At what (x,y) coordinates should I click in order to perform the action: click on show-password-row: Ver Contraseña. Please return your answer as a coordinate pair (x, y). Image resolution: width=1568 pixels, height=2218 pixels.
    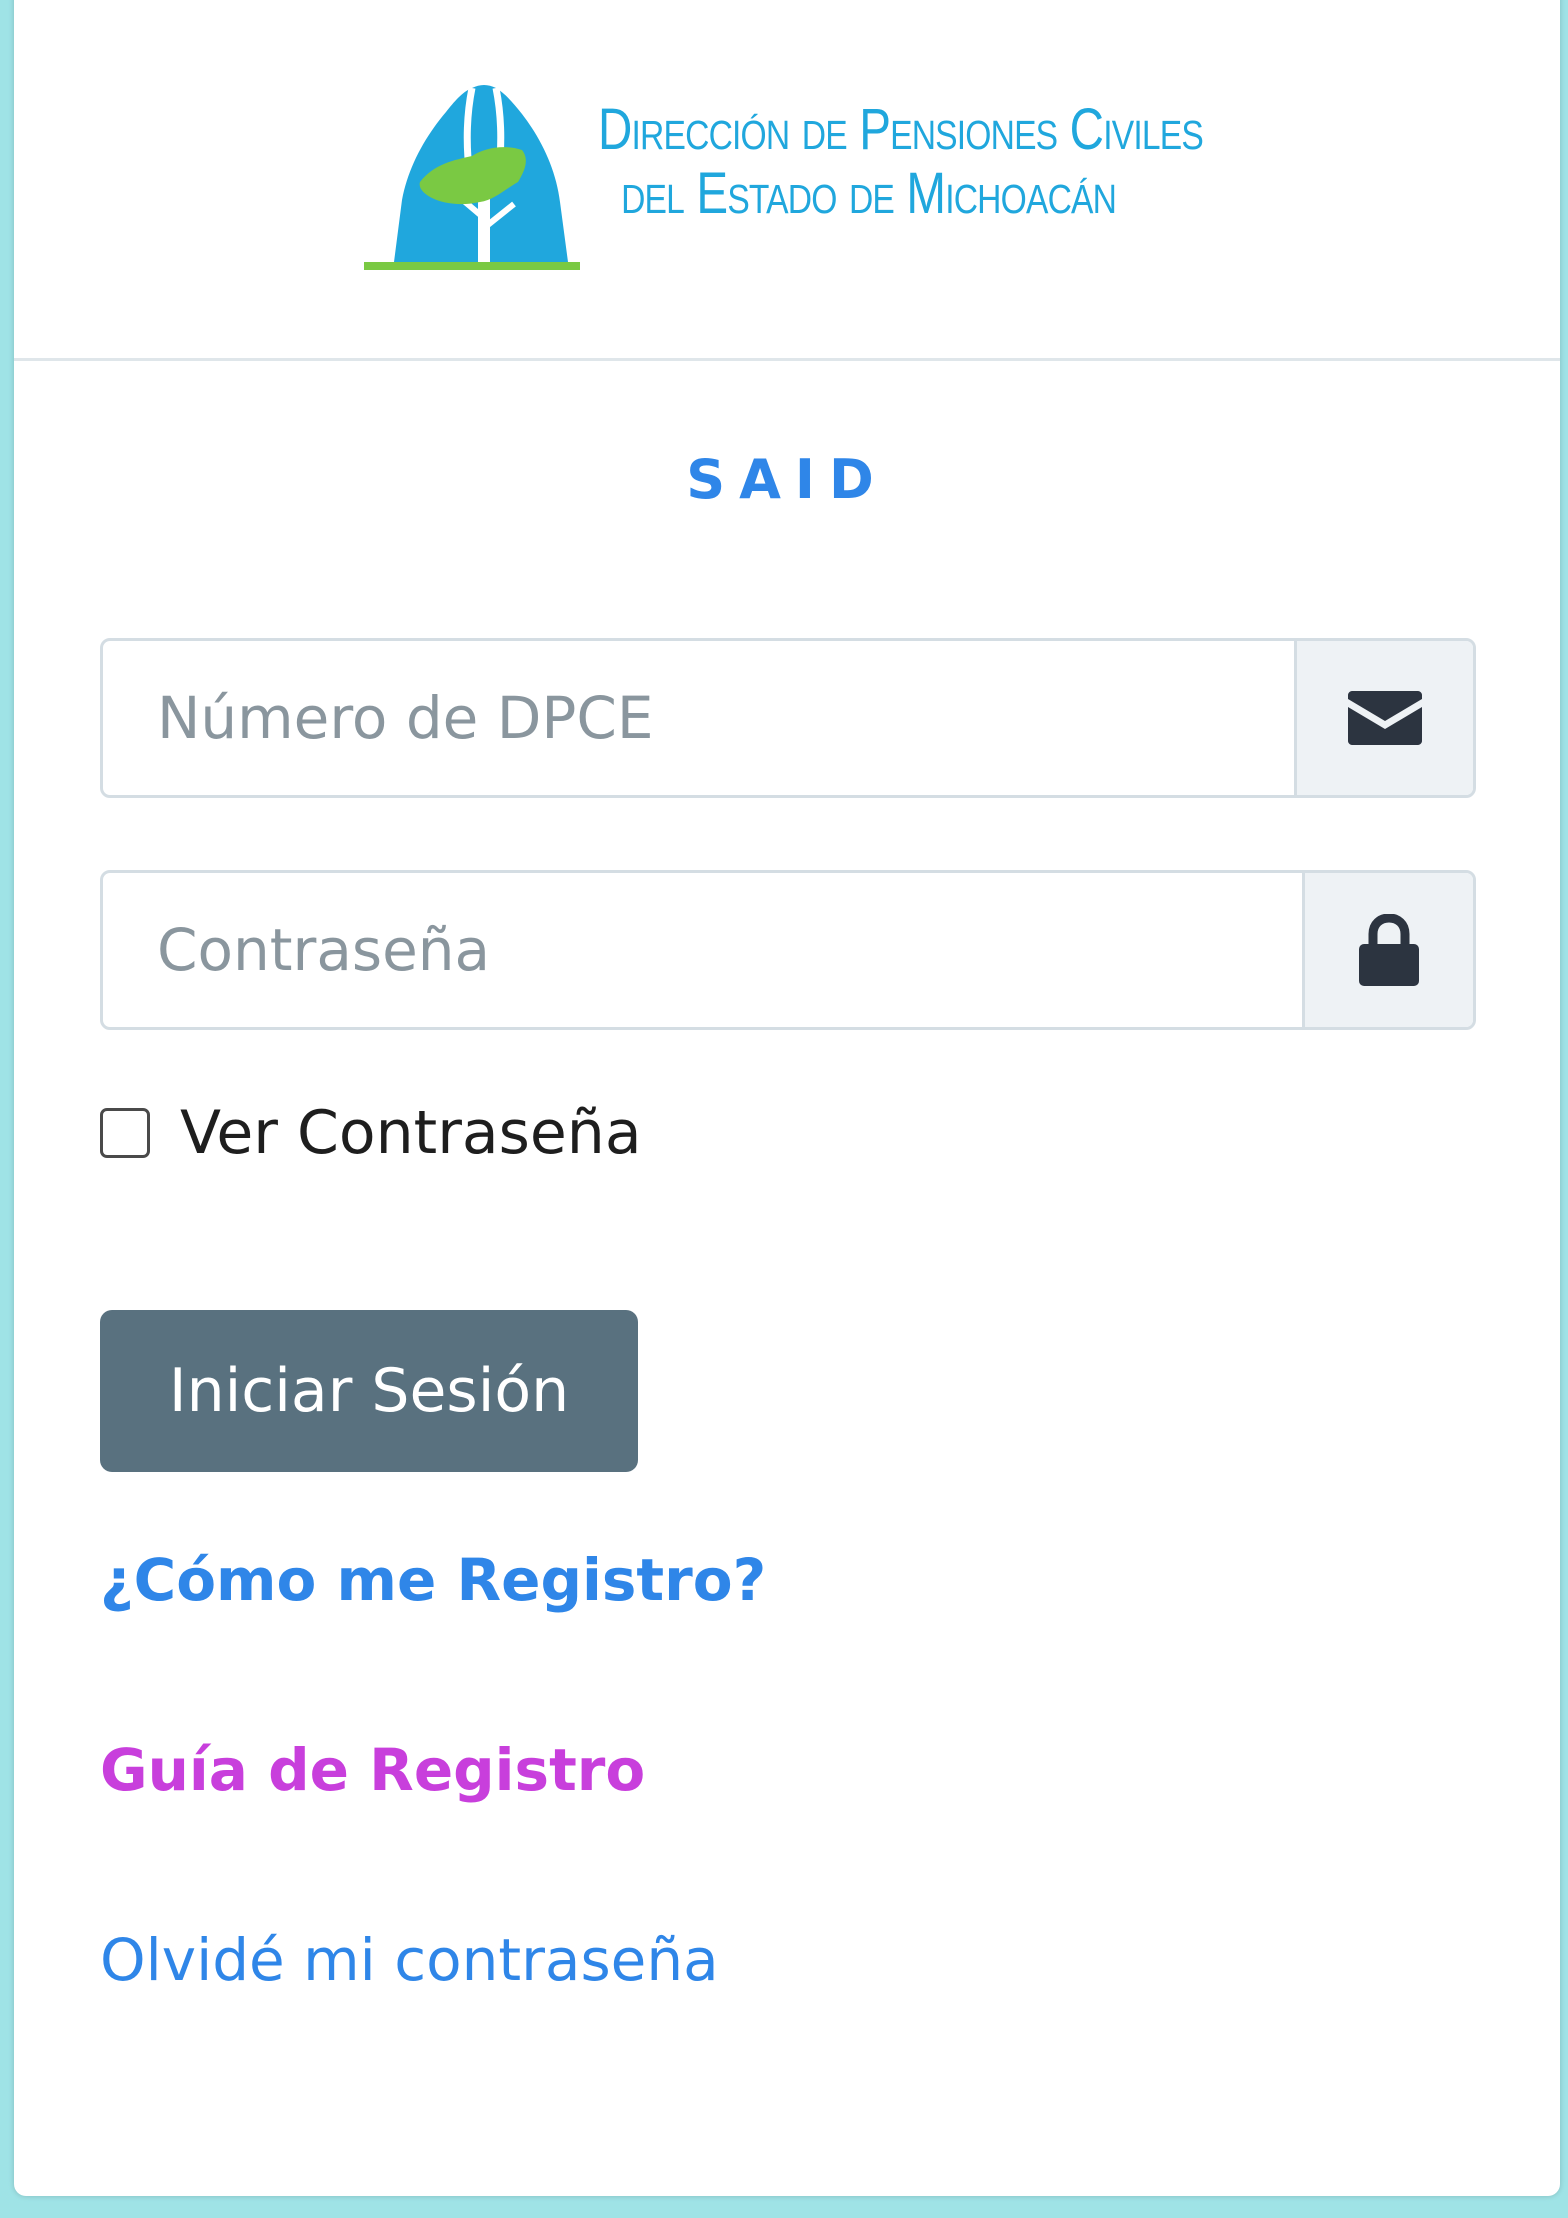
    Looking at the image, I should click on (371, 1133).